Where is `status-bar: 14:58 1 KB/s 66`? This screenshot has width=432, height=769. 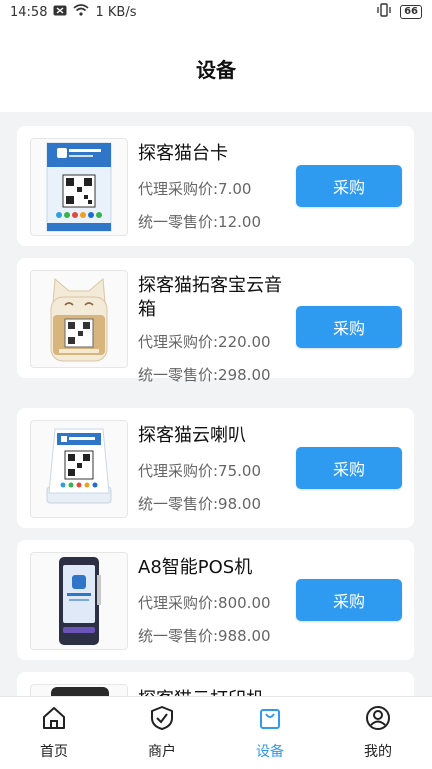 status-bar: 14:58 1 KB/s 66 is located at coordinates (216, 12).